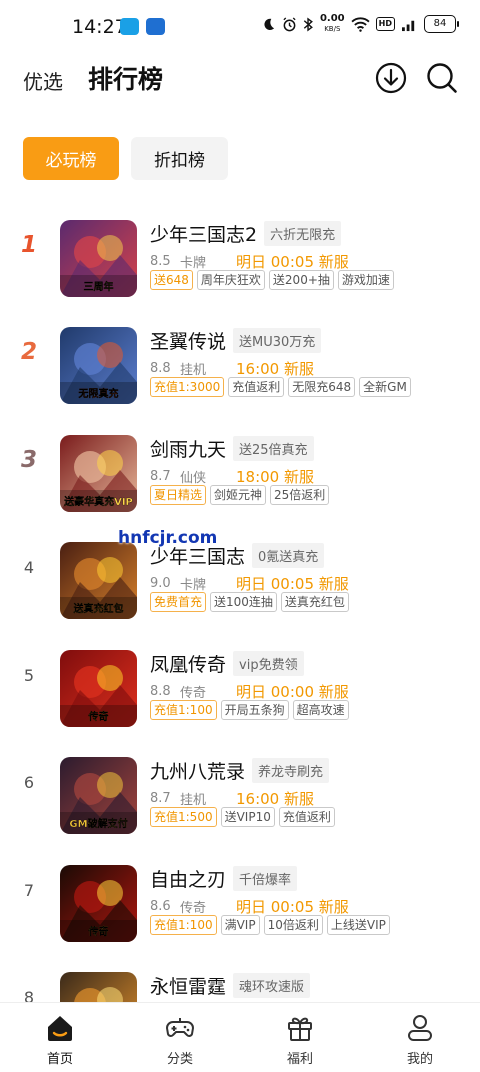 The width and height of the screenshot is (480, 1072). I want to click on game-thumbnail: GM破解支付, so click(98, 795).